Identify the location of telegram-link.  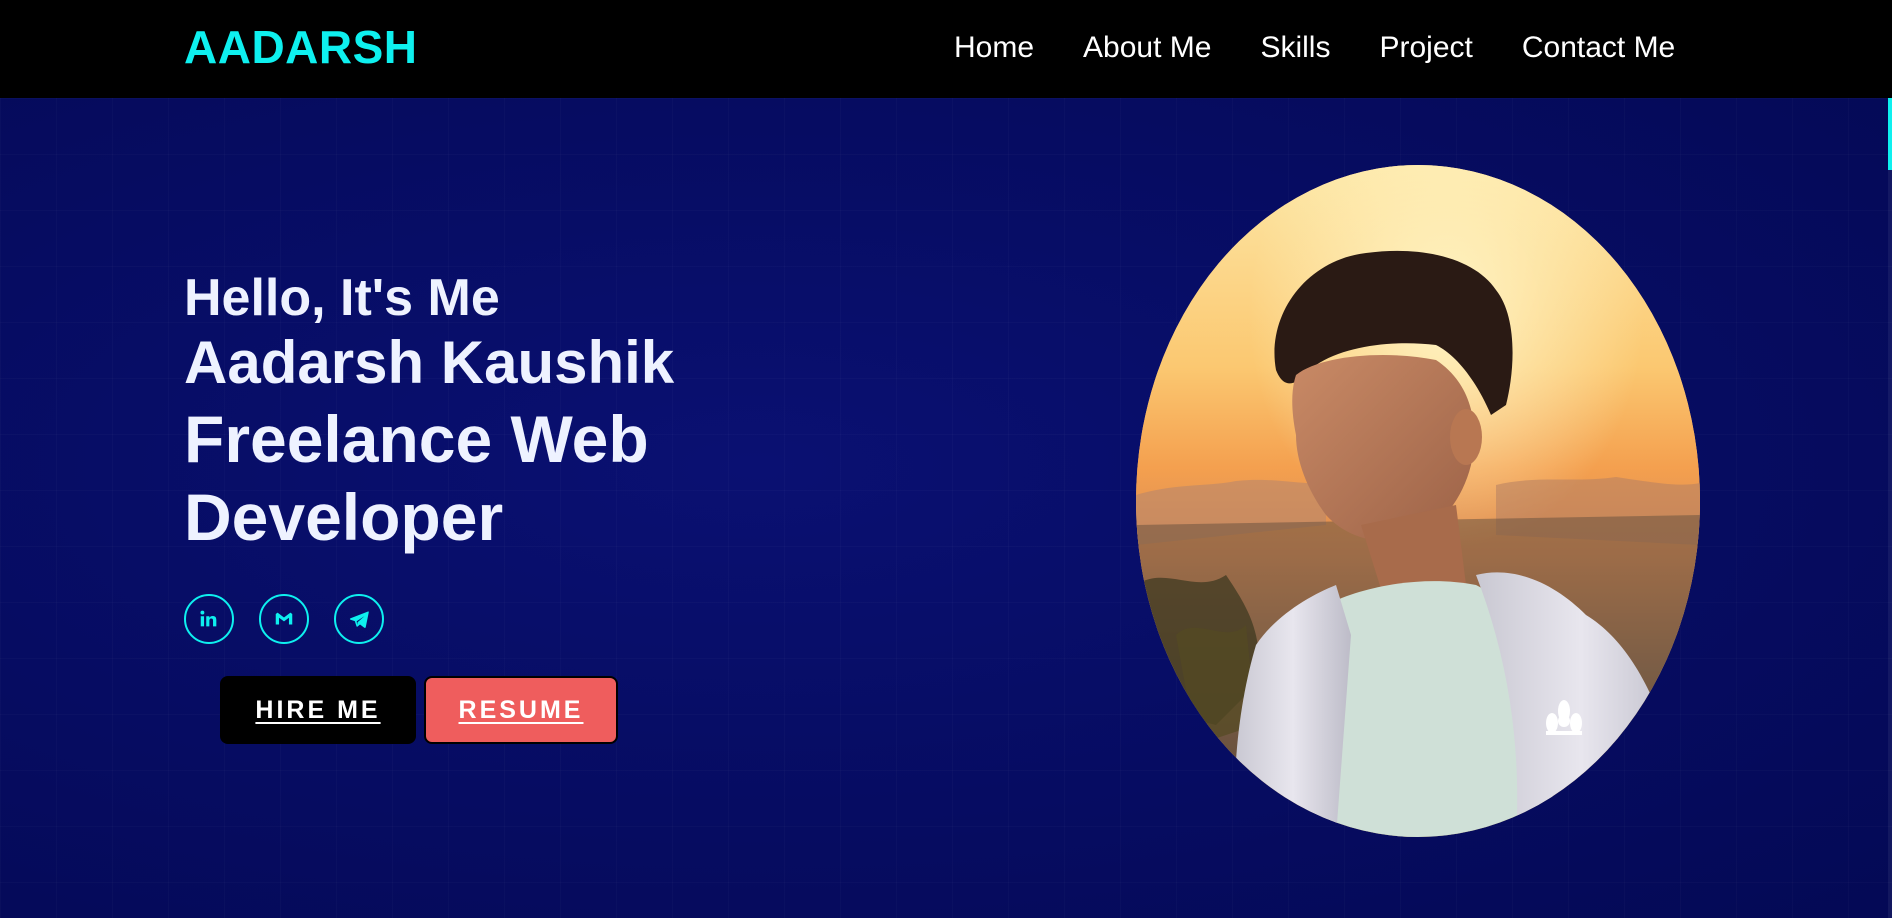
(359, 619).